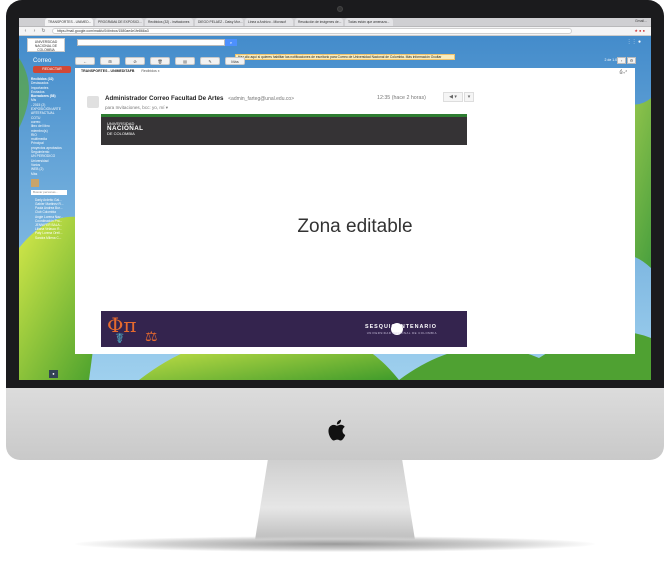 Image resolution: width=670 pixels, height=568 pixels. I want to click on search-input, so click(151, 42).